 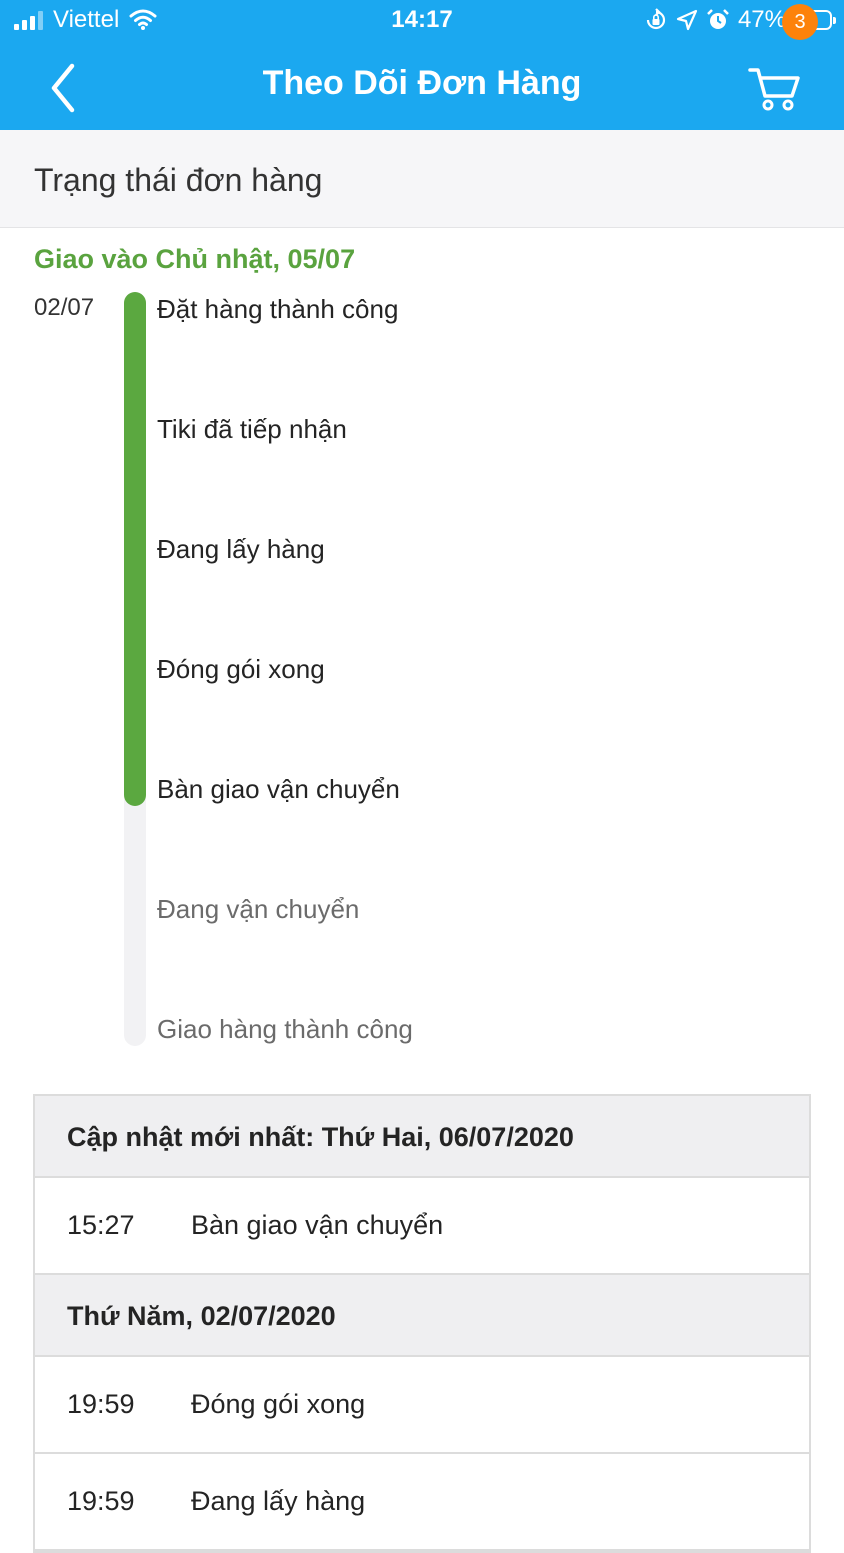 I want to click on timeline-step: Bàn giao vận chuyển, so click(x=278, y=789).